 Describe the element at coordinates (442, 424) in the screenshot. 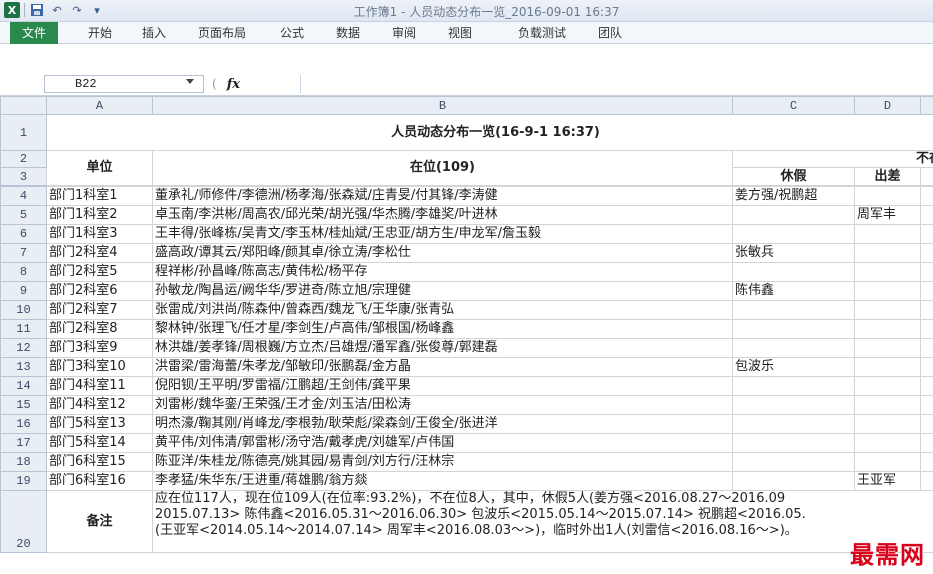

I see `present-cell: 明杰濠/鞠其刚/肖峰龙/李根勃/耿荣彪/梁森剑/王俊全/张进洋` at that location.